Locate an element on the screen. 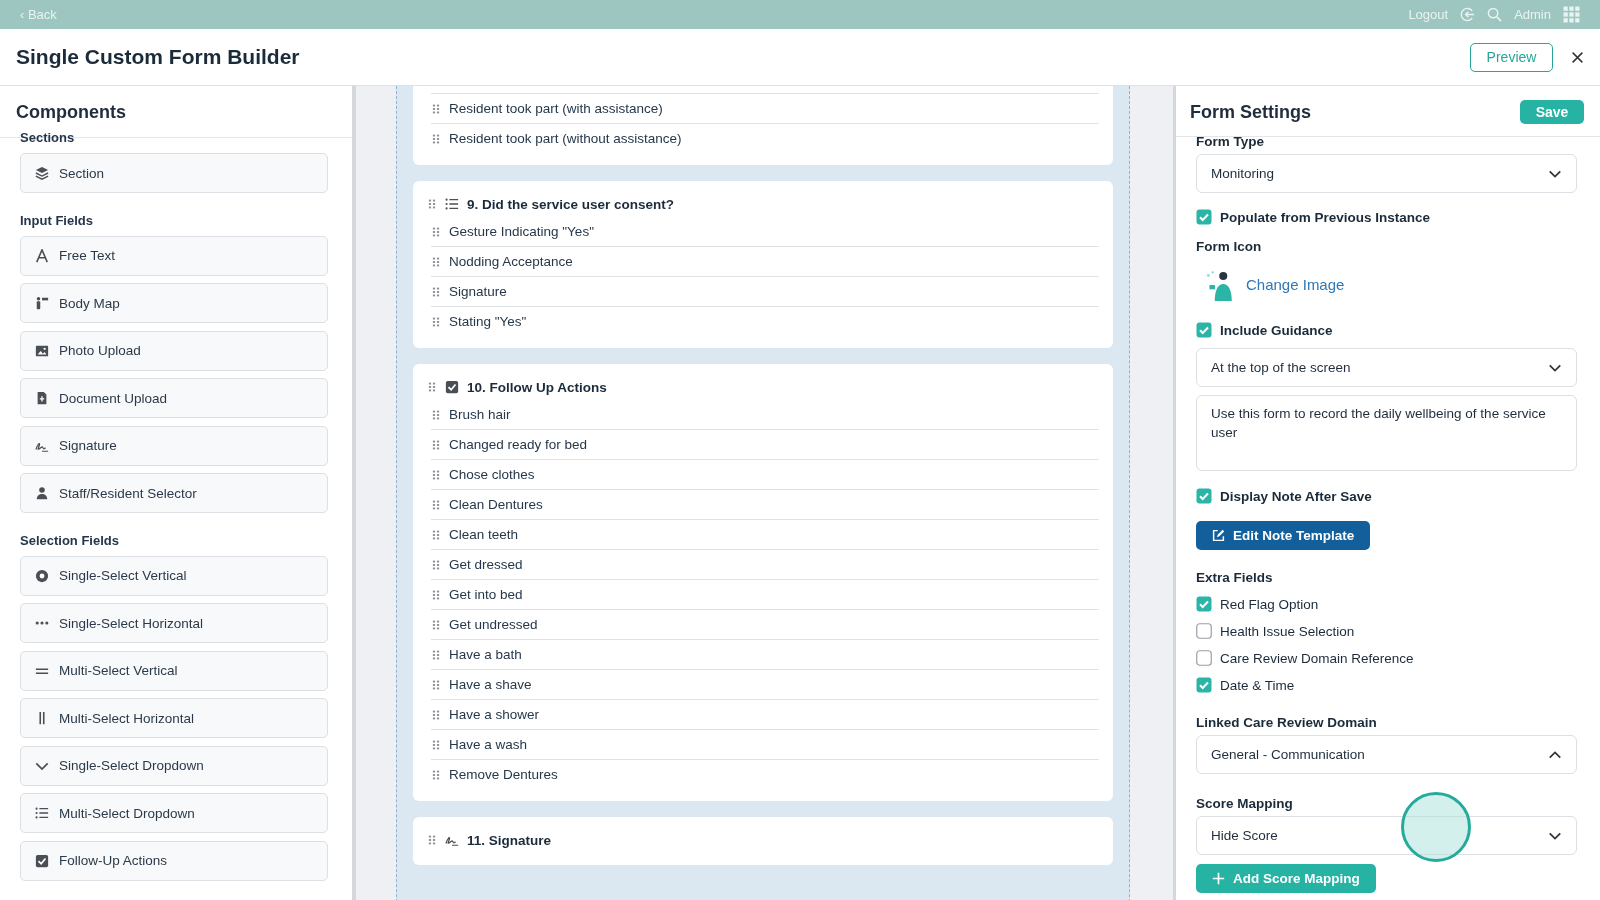 This screenshot has height=900, width=1600. group-label: Input Fields is located at coordinates (57, 220).